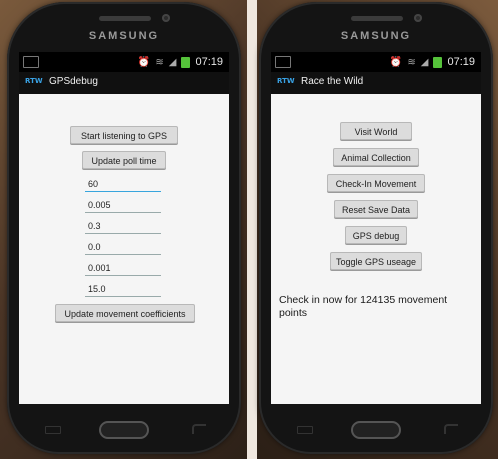 The height and width of the screenshot is (459, 498). Describe the element at coordinates (123, 289) in the screenshot. I see `coefficient-field-5: 15.0` at that location.